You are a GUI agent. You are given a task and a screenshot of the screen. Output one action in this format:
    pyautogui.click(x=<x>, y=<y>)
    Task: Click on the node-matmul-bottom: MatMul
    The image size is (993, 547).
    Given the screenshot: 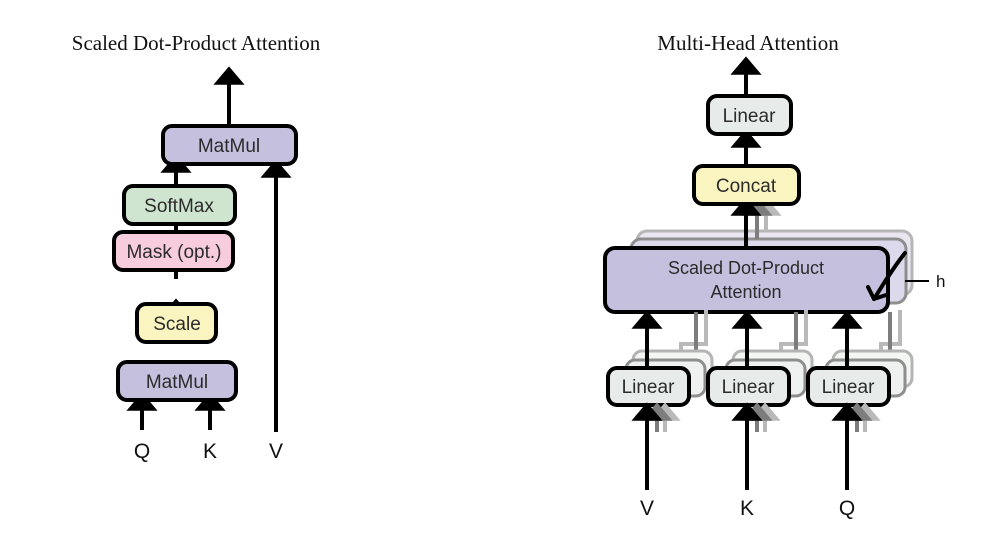 What is the action you would take?
    pyautogui.click(x=177, y=381)
    